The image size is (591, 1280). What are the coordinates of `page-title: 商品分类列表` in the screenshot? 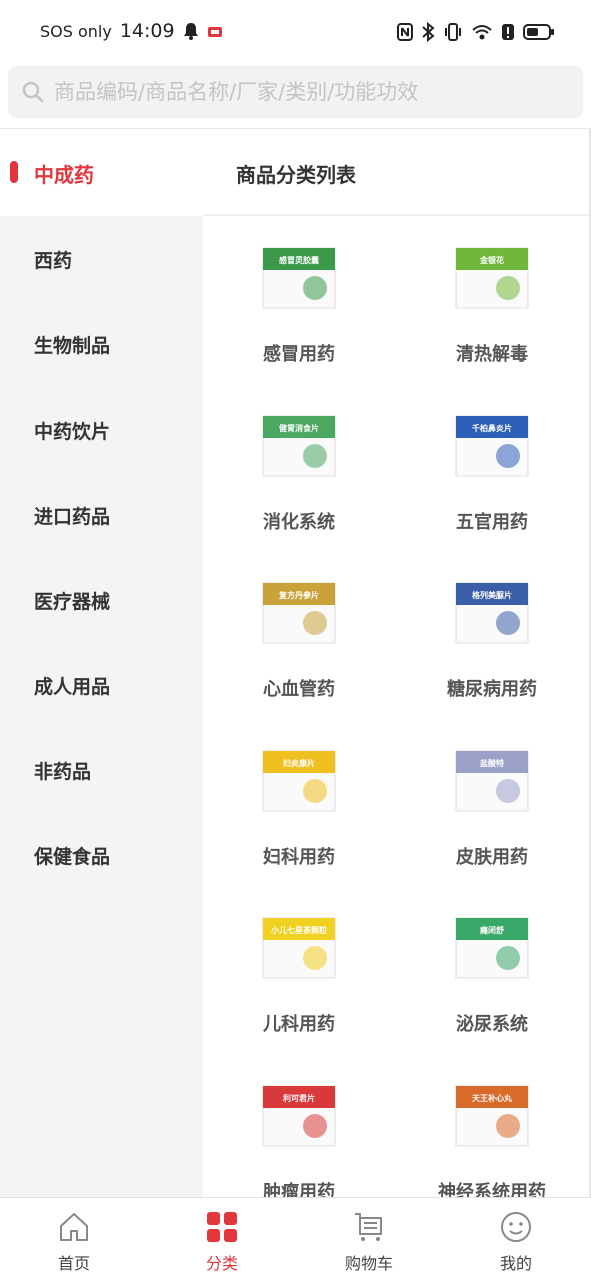 It's located at (296, 175).